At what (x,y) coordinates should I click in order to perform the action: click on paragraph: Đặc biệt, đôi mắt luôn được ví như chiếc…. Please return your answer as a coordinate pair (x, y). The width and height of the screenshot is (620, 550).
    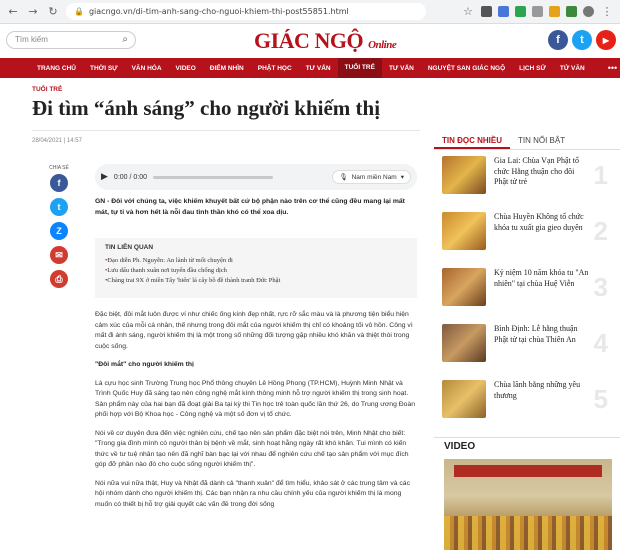
    Looking at the image, I should click on (254, 330).